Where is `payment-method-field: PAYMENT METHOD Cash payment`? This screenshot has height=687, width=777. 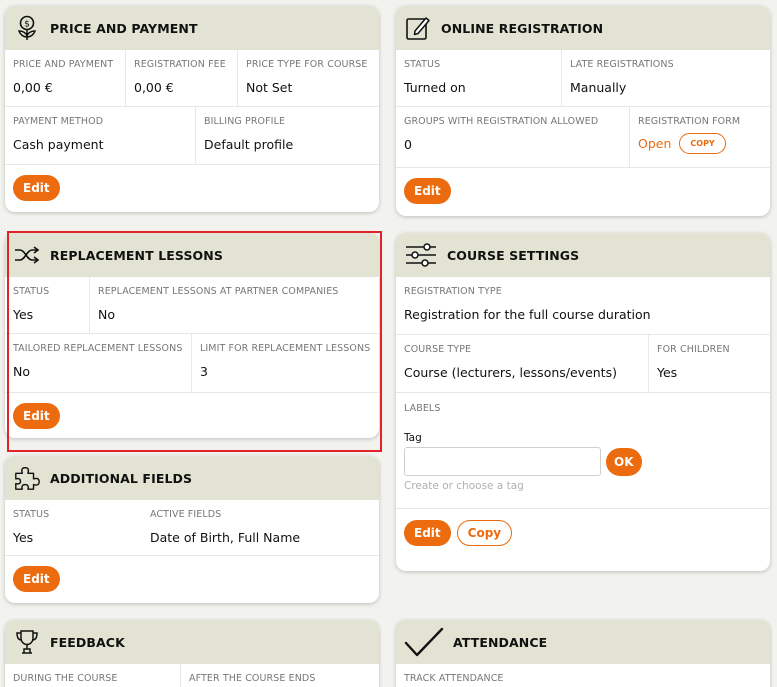
payment-method-field: PAYMENT METHOD Cash payment is located at coordinates (100, 135).